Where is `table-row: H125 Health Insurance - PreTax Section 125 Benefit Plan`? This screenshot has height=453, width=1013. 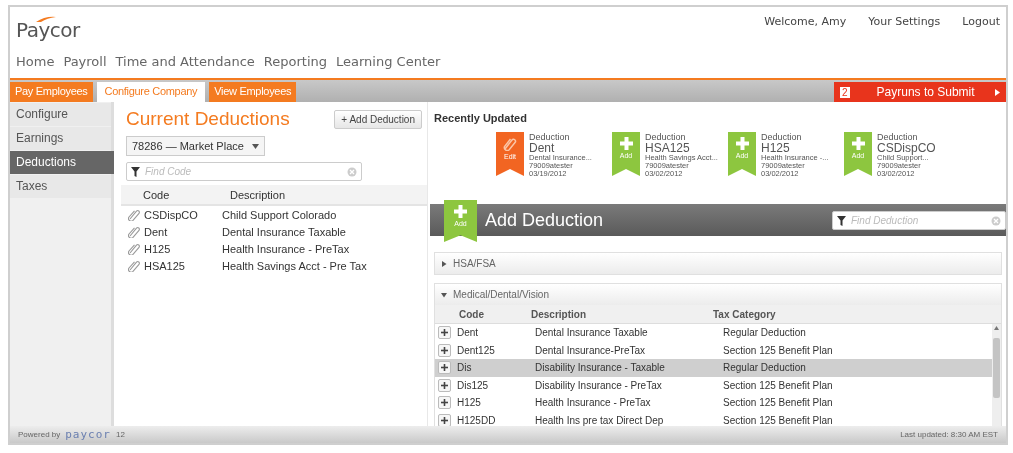 table-row: H125 Health Insurance - PreTax Section 125 Benefit Plan is located at coordinates (713, 403).